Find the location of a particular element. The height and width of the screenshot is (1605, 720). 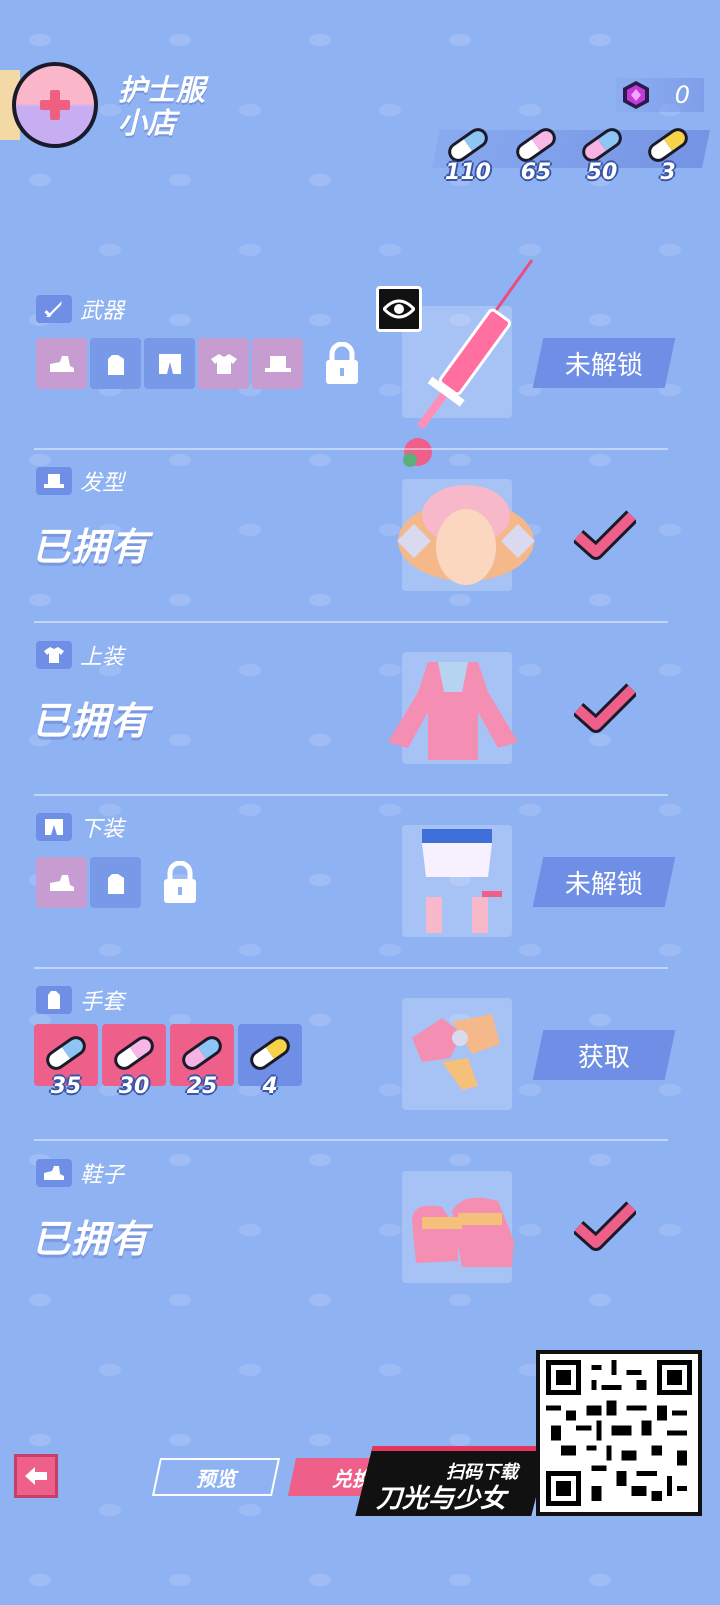

shop-header: 护士服 小店 is located at coordinates (130, 107).